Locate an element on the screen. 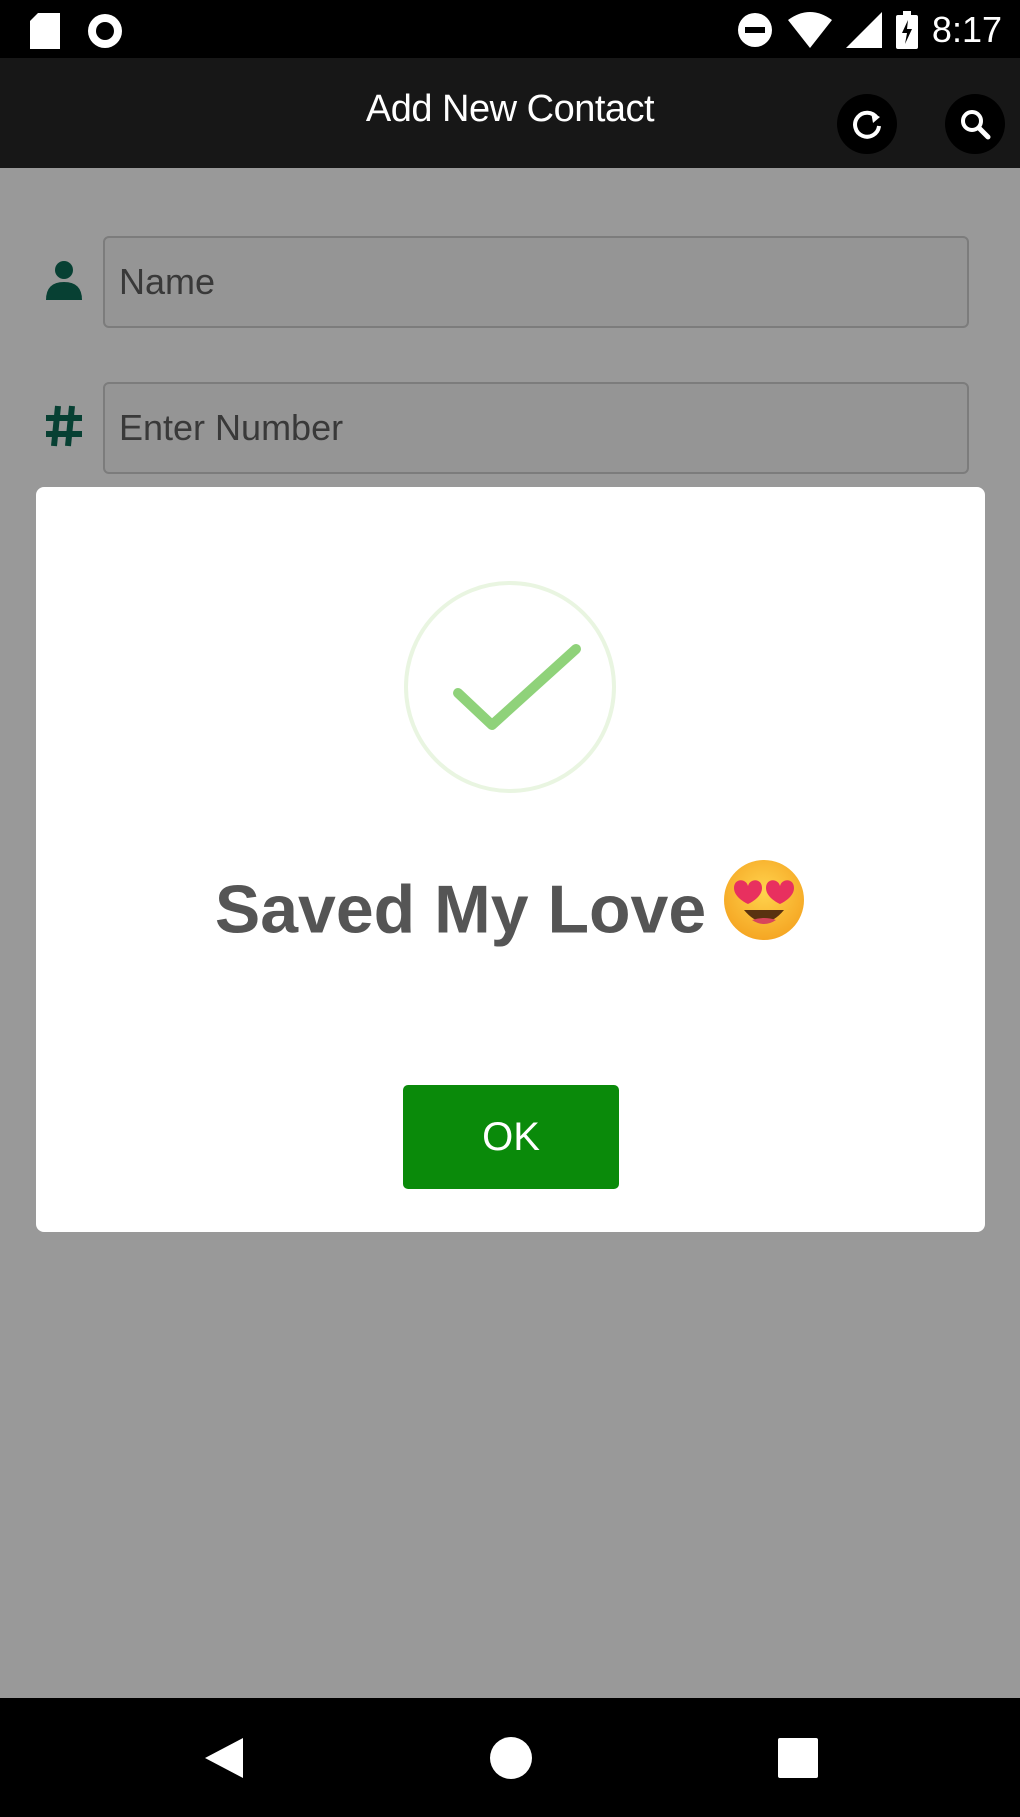 Image resolution: width=1020 pixels, height=1817 pixels. signal-icon is located at coordinates (863, 30).